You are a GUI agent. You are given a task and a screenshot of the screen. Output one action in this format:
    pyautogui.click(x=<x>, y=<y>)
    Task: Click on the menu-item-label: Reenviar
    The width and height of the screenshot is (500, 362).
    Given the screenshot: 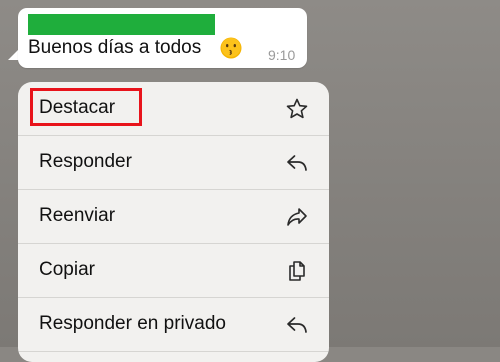 What is the action you would take?
    pyautogui.click(x=77, y=215)
    